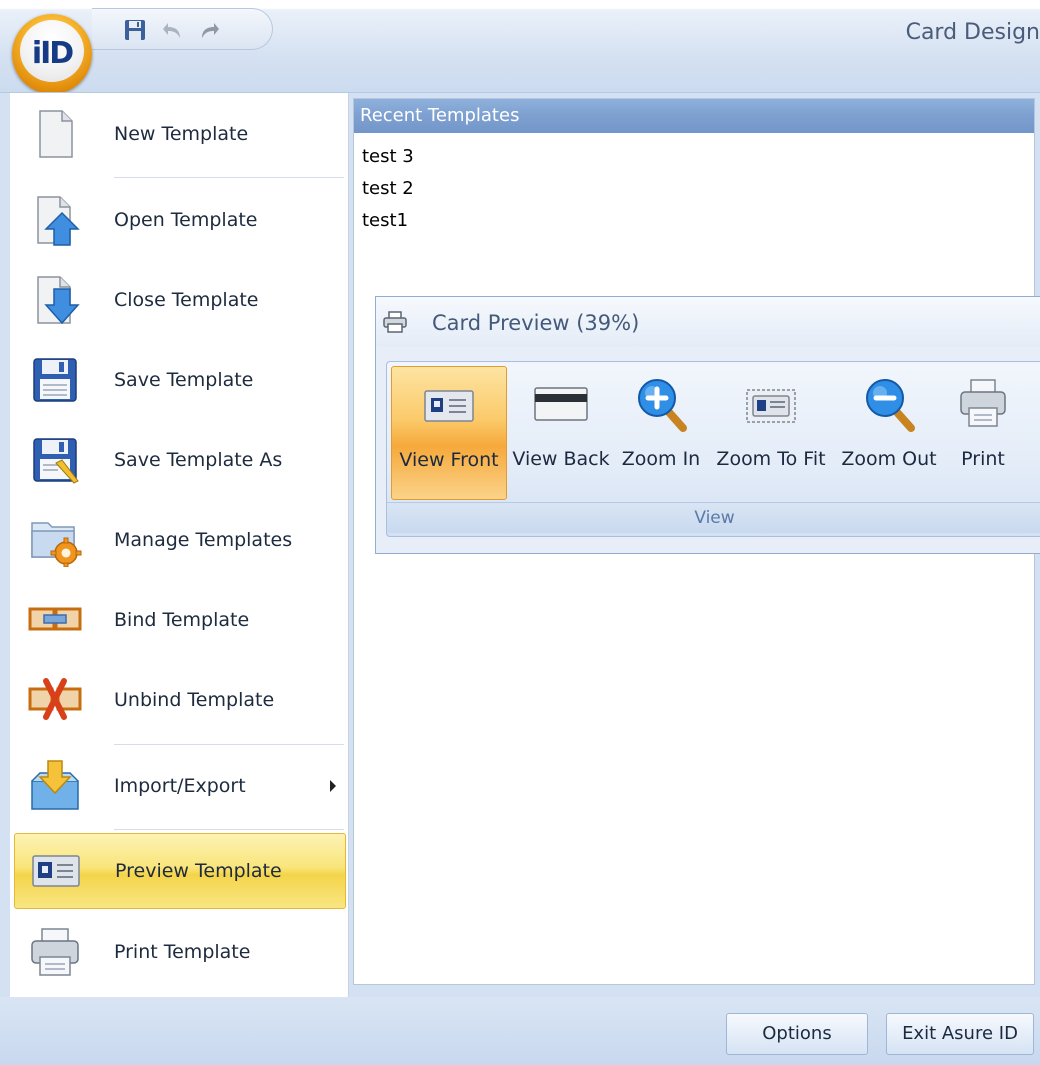  What do you see at coordinates (694, 157) in the screenshot?
I see `recent-template-item: test 3` at bounding box center [694, 157].